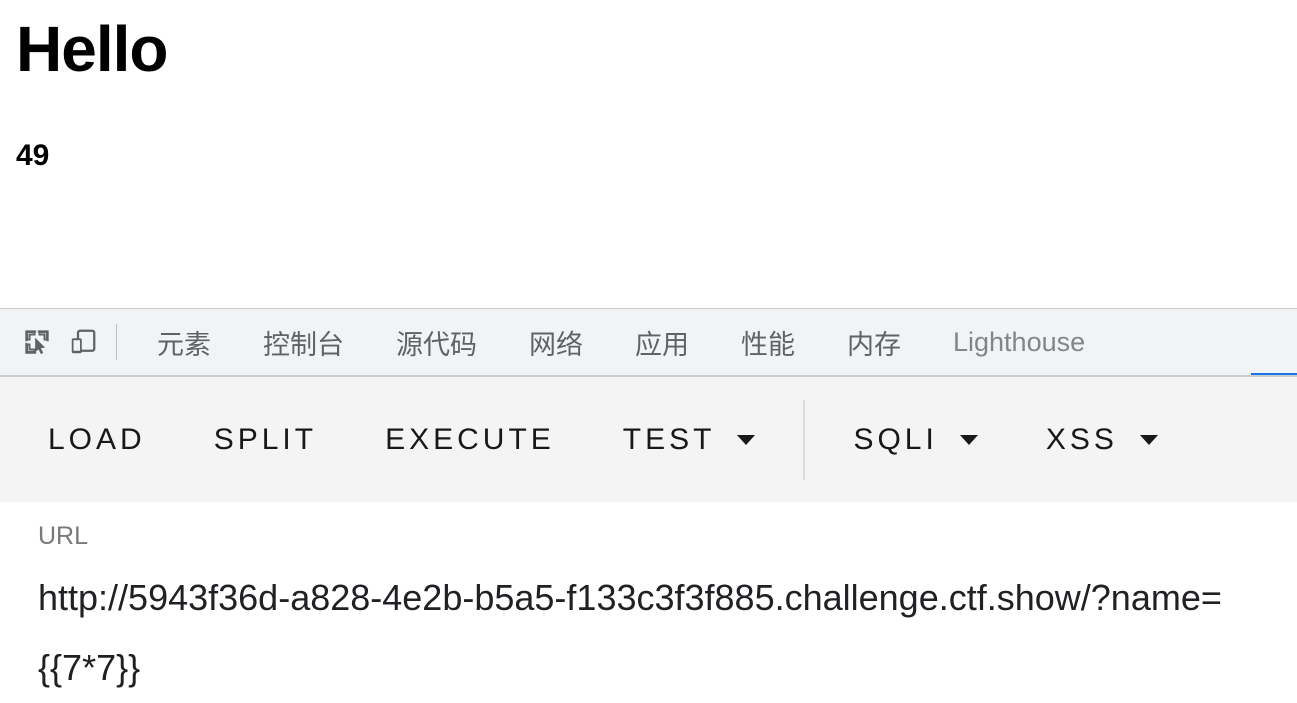  I want to click on execute-button: EXECUTE, so click(470, 440).